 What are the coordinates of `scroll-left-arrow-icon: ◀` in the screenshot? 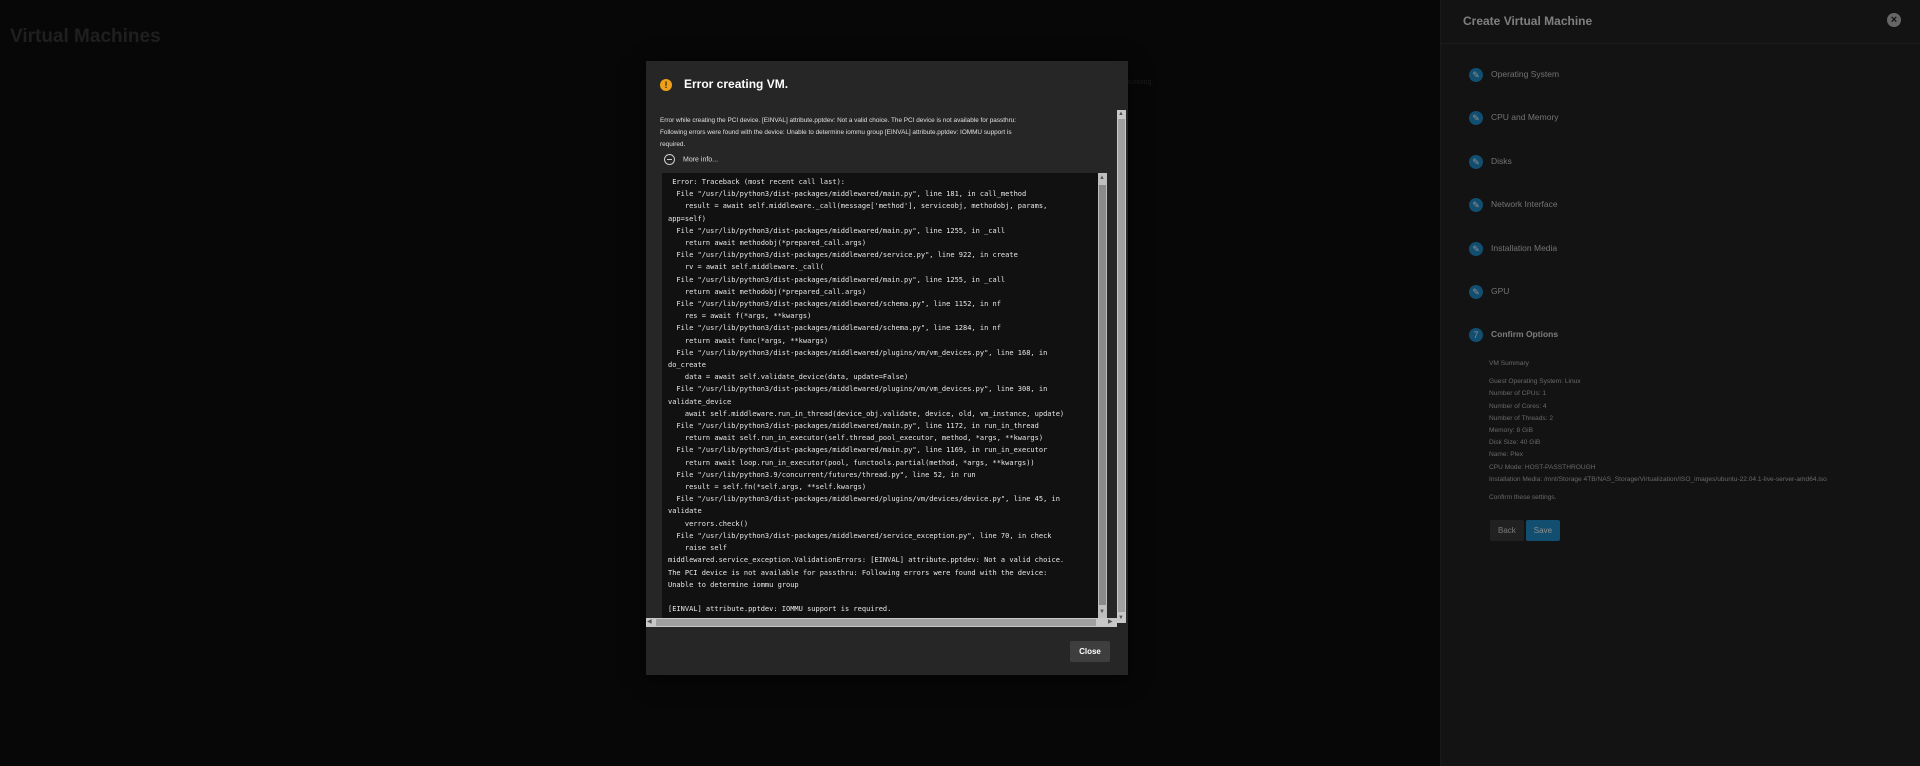 It's located at (649, 622).